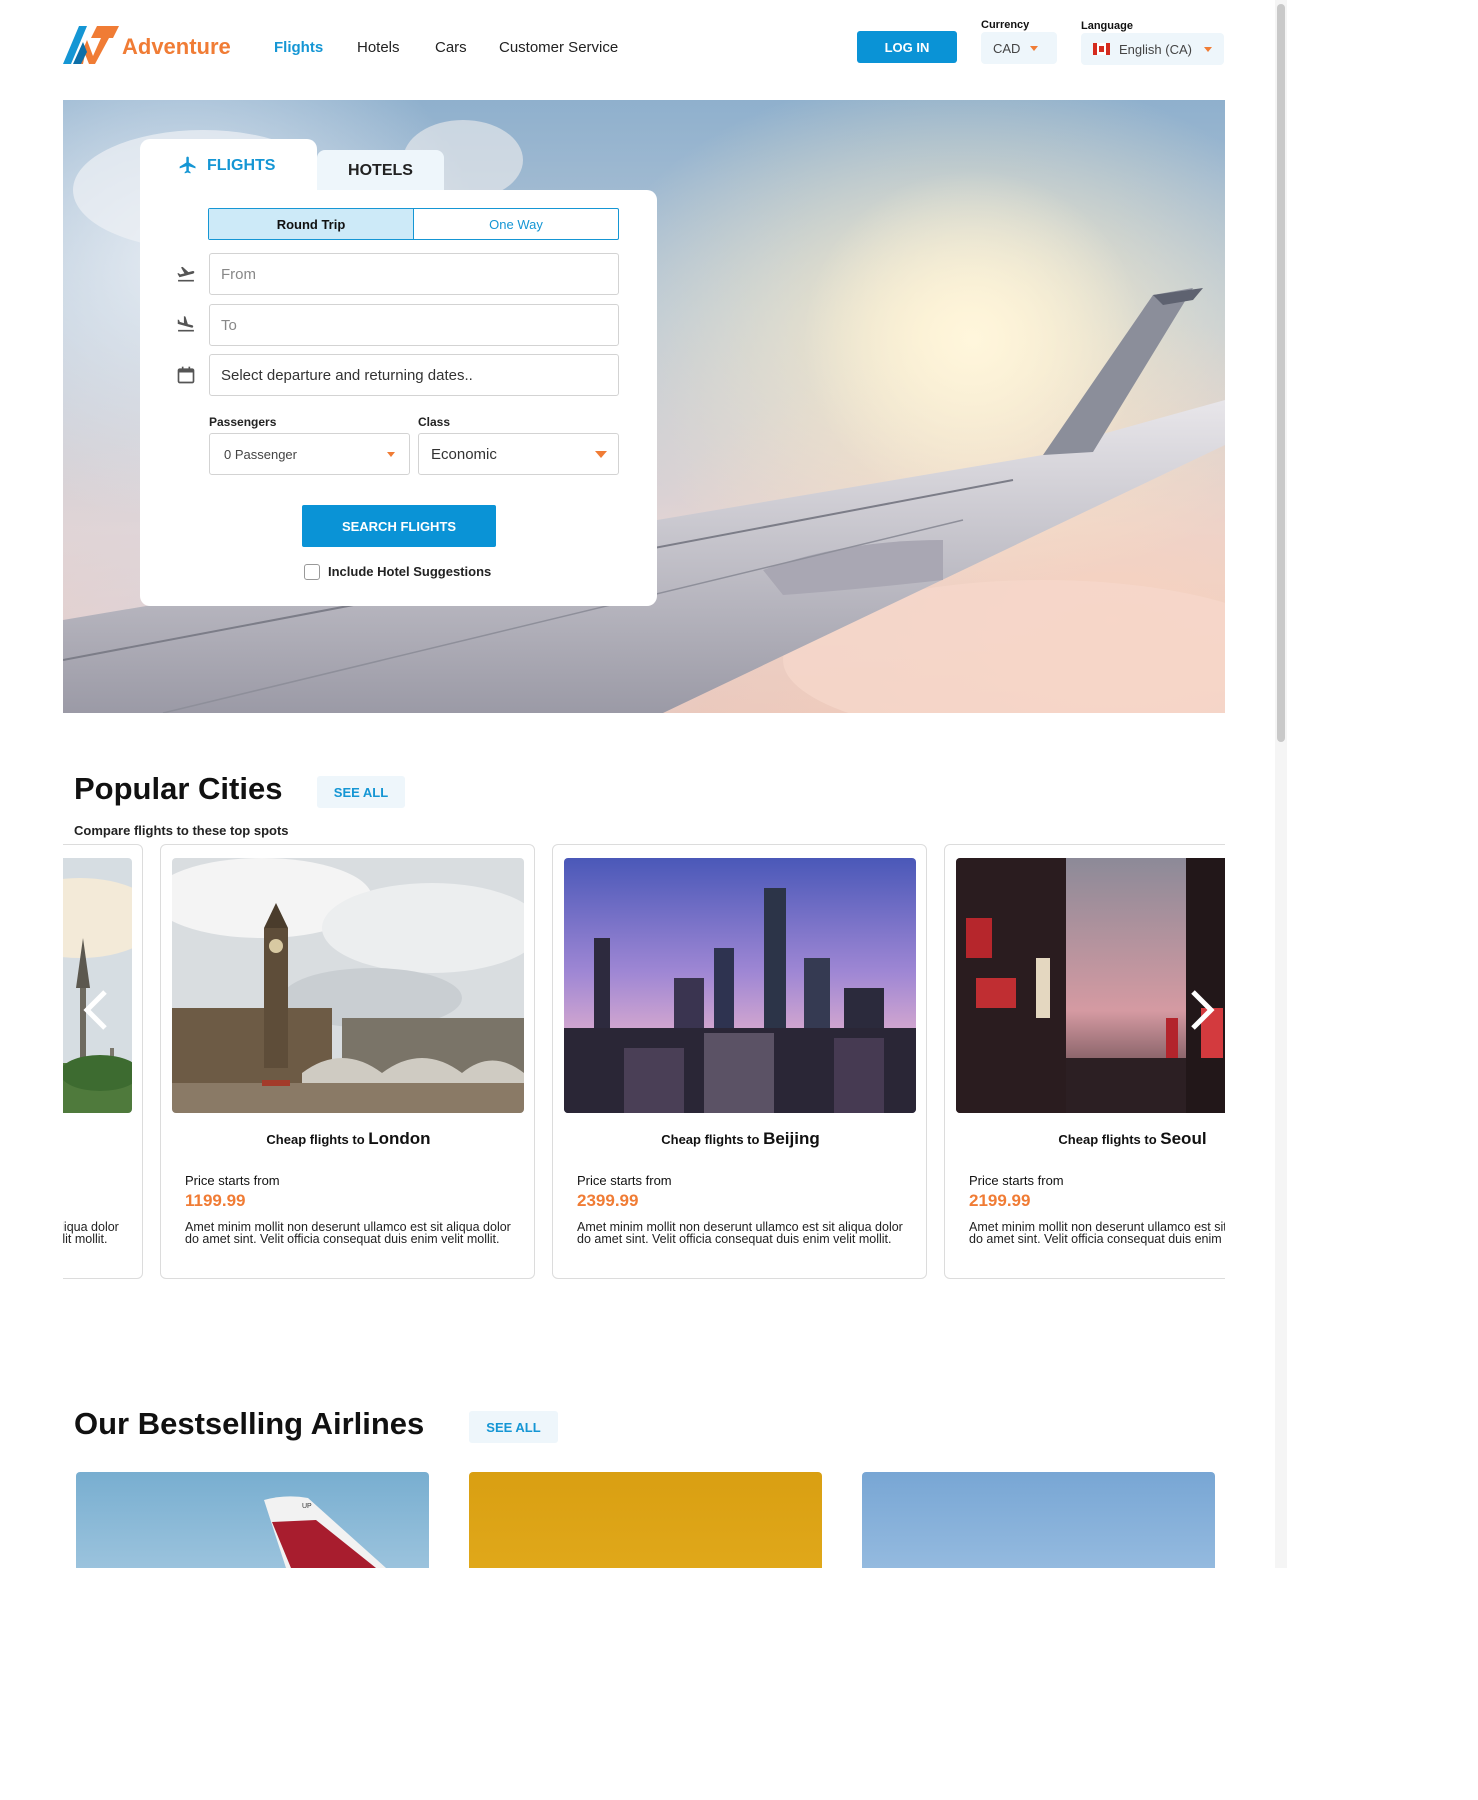 Image resolution: width=1478 pixels, height=1800 pixels. What do you see at coordinates (91, 45) in the screenshot?
I see `logo-icon` at bounding box center [91, 45].